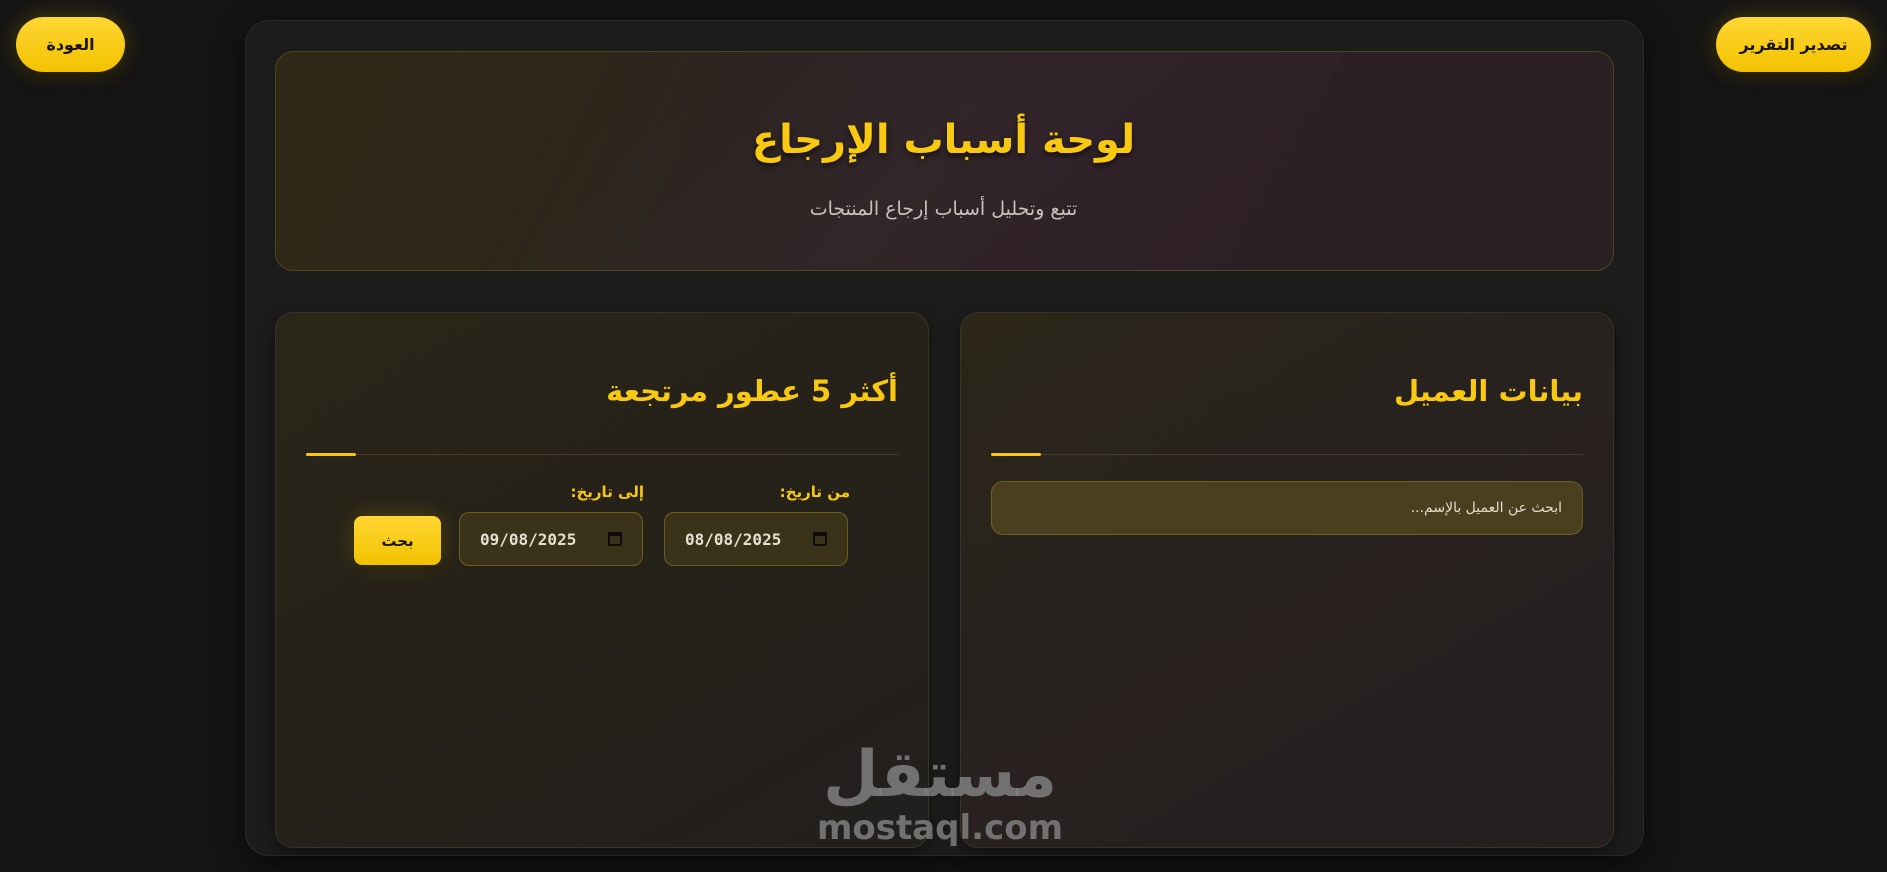  Describe the element at coordinates (1287, 508) in the screenshot. I see `customer-search-input` at that location.